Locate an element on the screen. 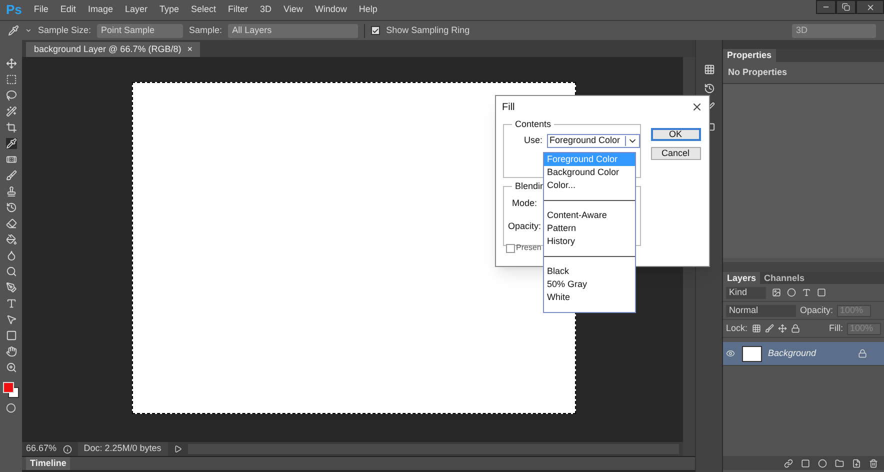 The image size is (884, 472). sample-size-label: Sample Size: is located at coordinates (65, 30).